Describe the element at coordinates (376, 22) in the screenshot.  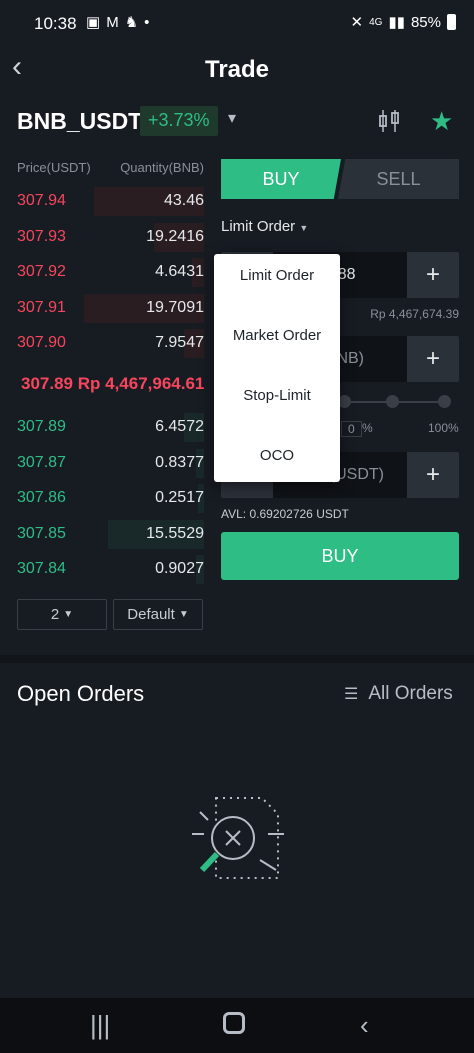
I see `network-type: 4G` at that location.